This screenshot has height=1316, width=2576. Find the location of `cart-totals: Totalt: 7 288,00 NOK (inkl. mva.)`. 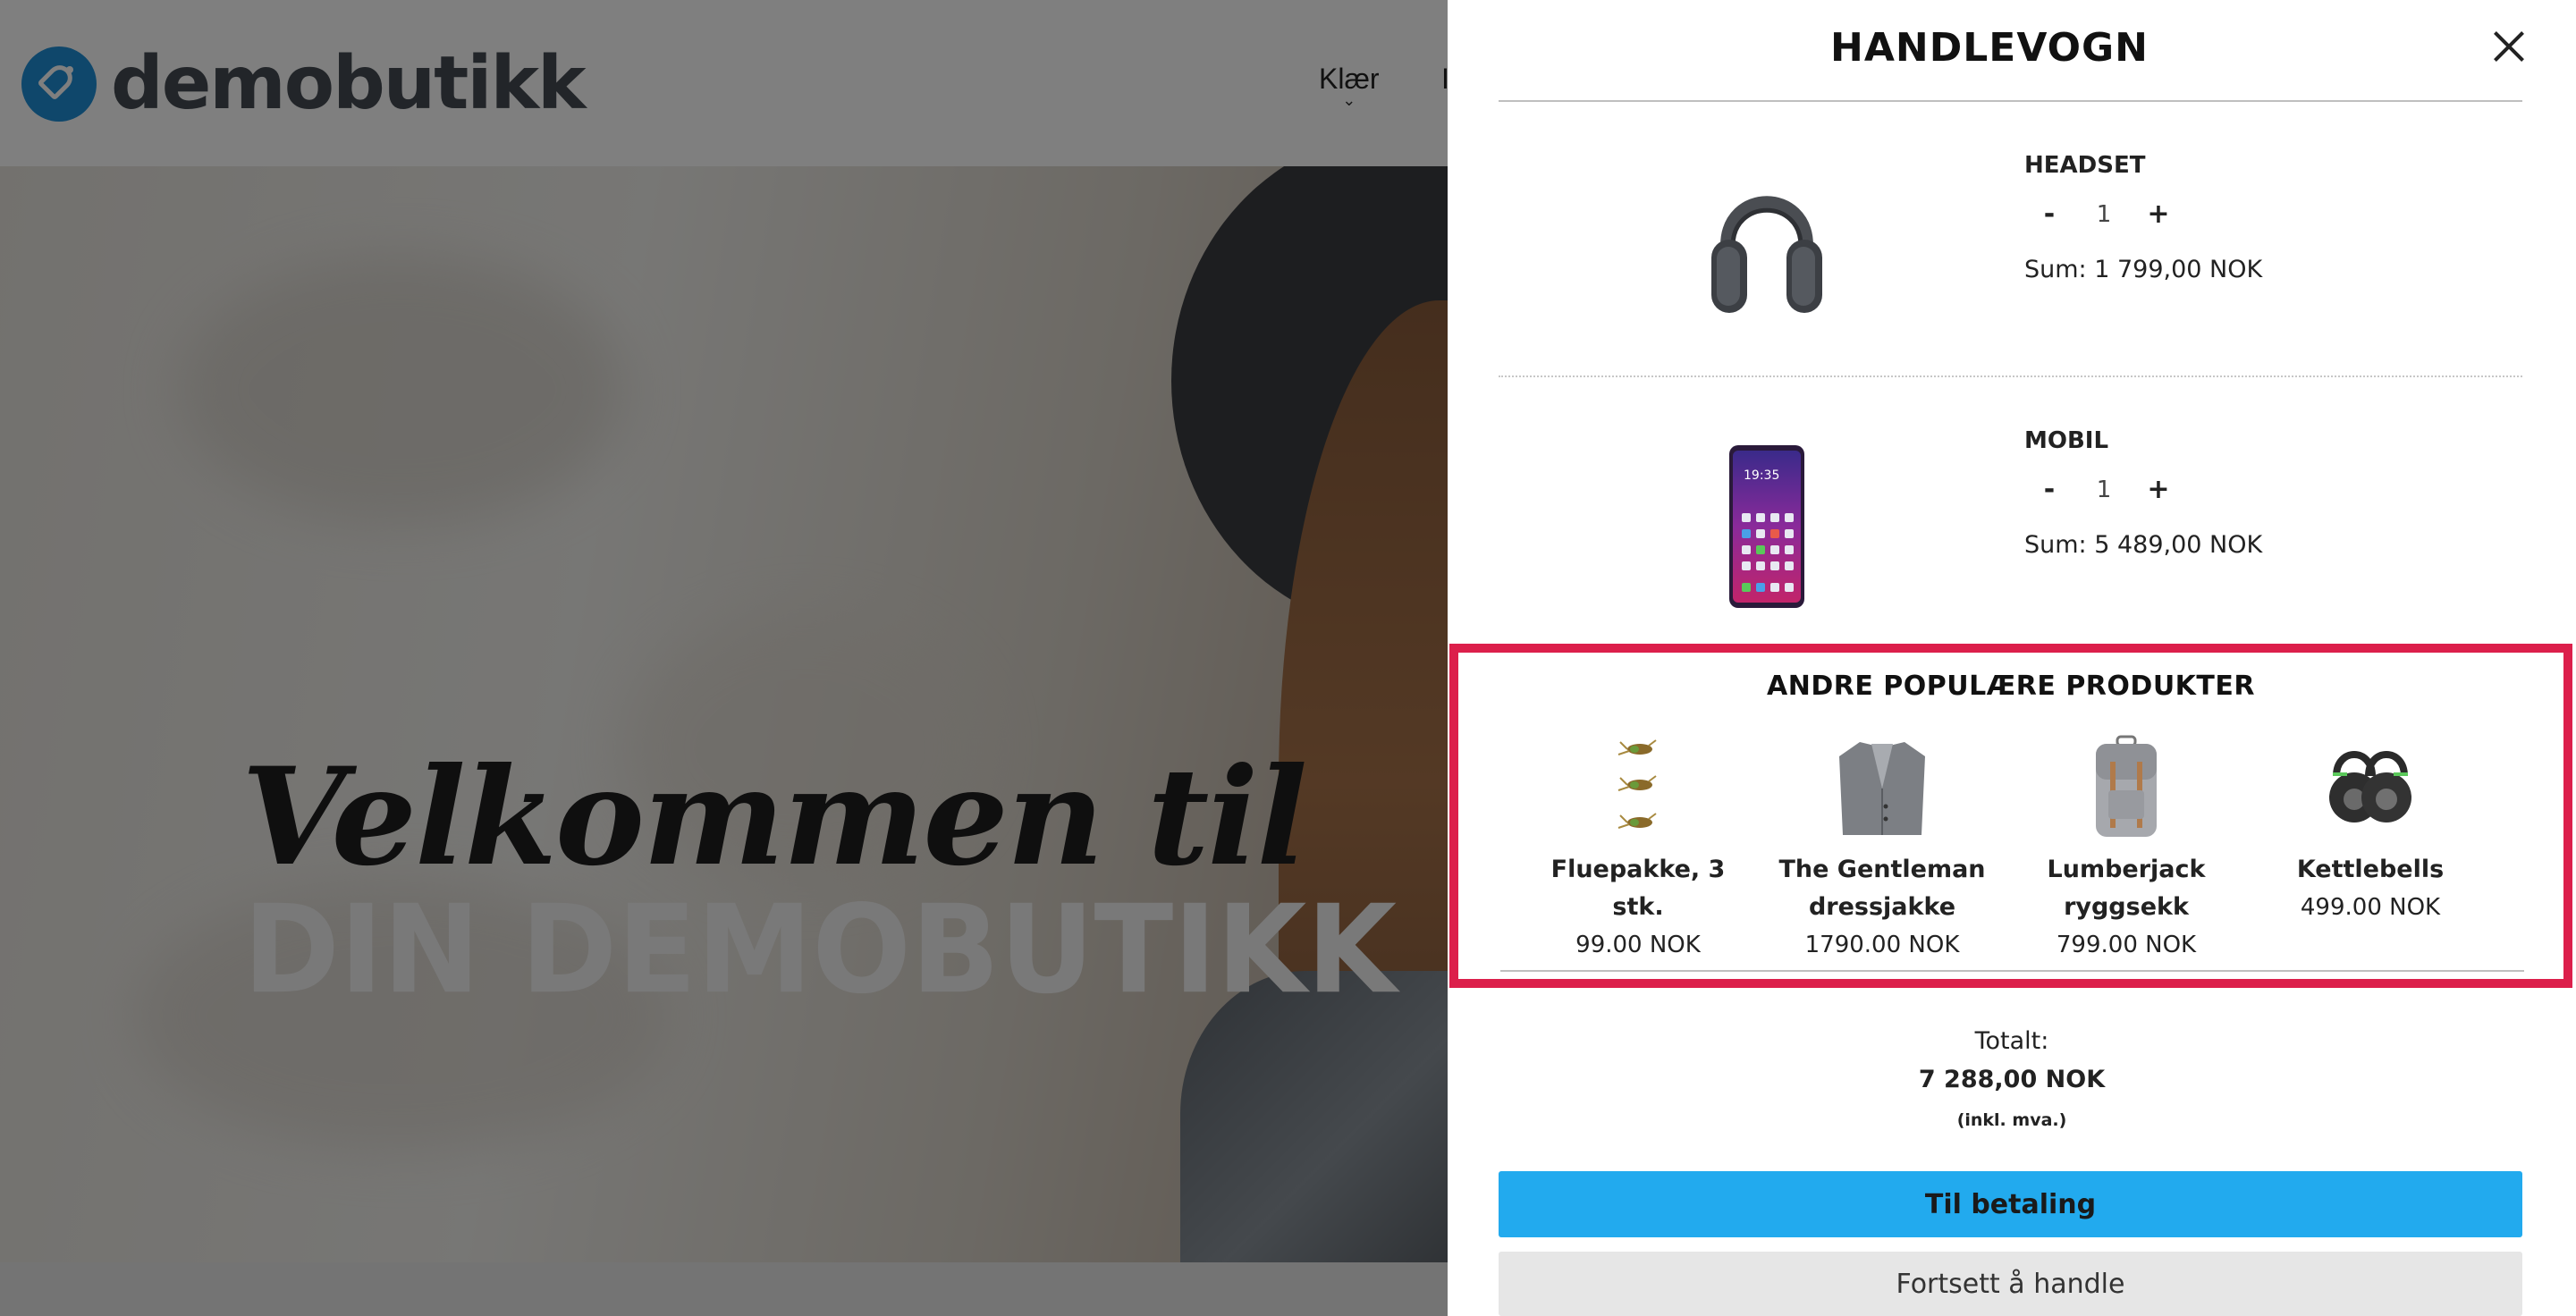

cart-totals: Totalt: 7 288,00 NOK (inkl. mva.) is located at coordinates (2012, 1082).